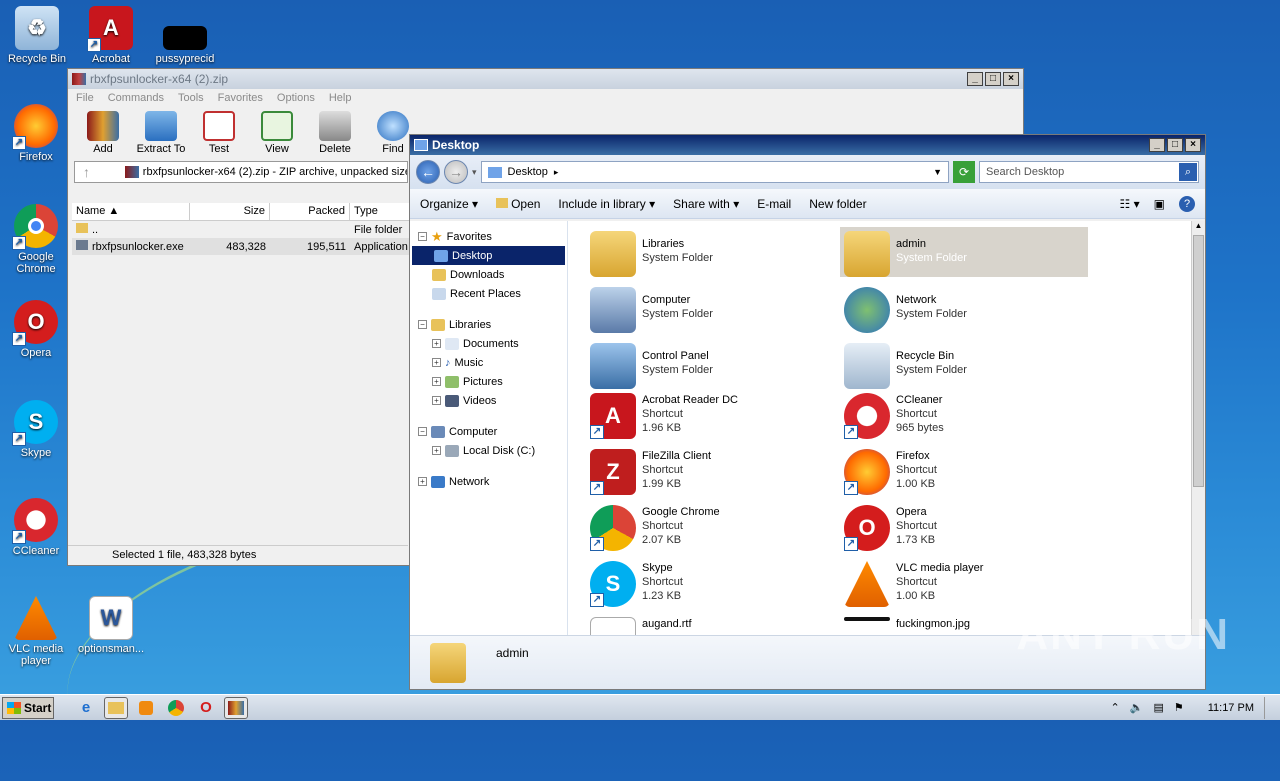 This screenshot has height=781, width=1280. What do you see at coordinates (488, 450) in the screenshot?
I see `nav-local-disk: + Local Disk (C:)` at bounding box center [488, 450].